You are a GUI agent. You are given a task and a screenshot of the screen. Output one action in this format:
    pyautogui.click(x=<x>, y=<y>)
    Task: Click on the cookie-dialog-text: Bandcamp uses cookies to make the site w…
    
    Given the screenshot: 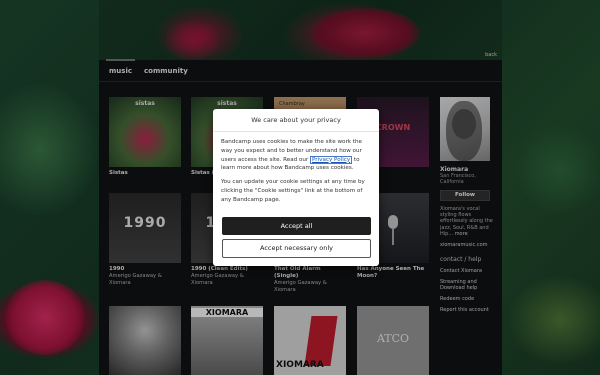 What is the action you would take?
    pyautogui.click(x=296, y=155)
    